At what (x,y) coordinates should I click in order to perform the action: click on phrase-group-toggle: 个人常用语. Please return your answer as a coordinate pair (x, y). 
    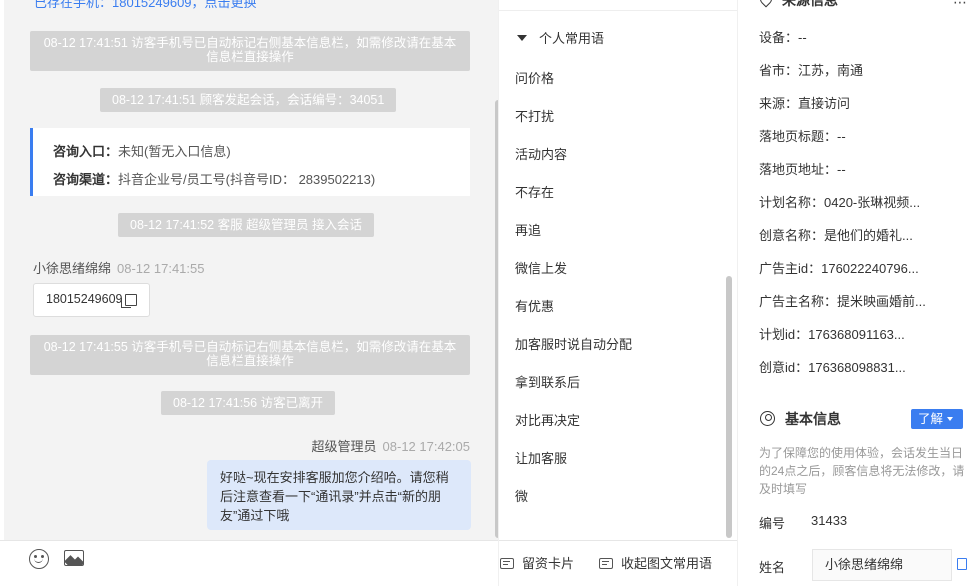
    Looking at the image, I should click on (560, 37).